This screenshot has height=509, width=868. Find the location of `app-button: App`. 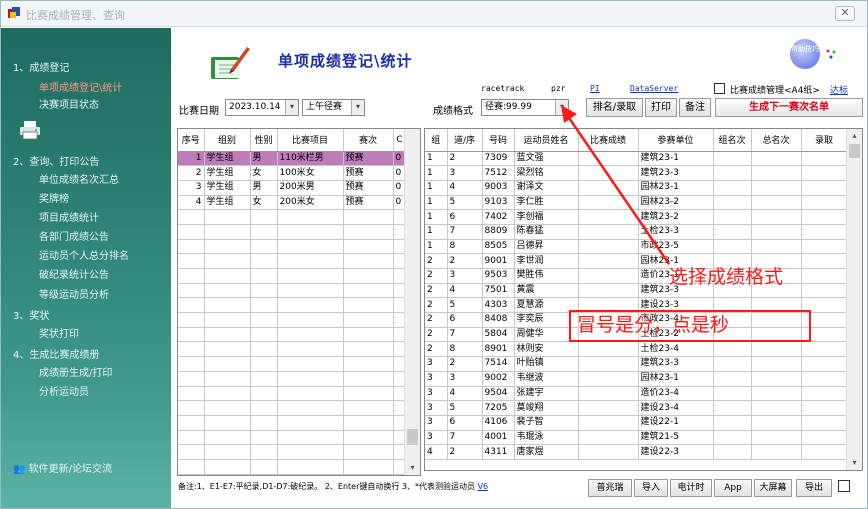

app-button: App is located at coordinates (733, 488).